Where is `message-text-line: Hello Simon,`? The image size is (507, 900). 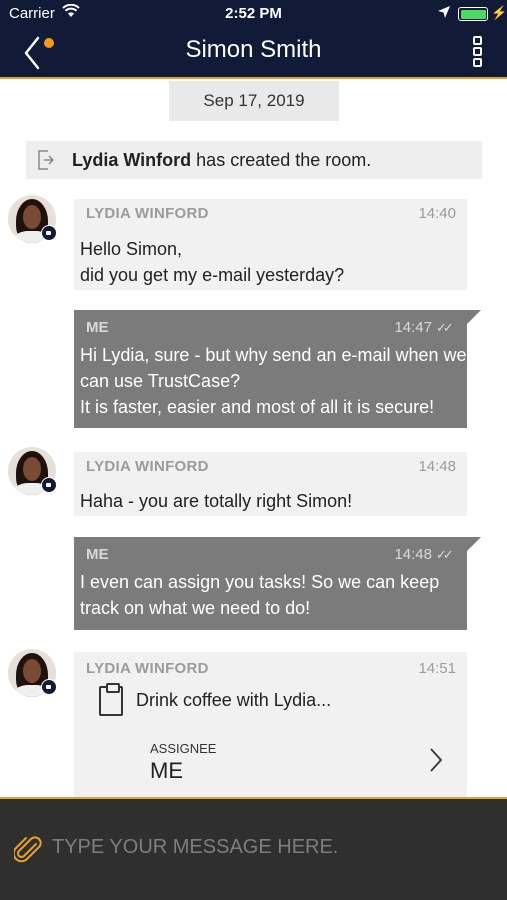 message-text-line: Hello Simon, is located at coordinates (131, 249).